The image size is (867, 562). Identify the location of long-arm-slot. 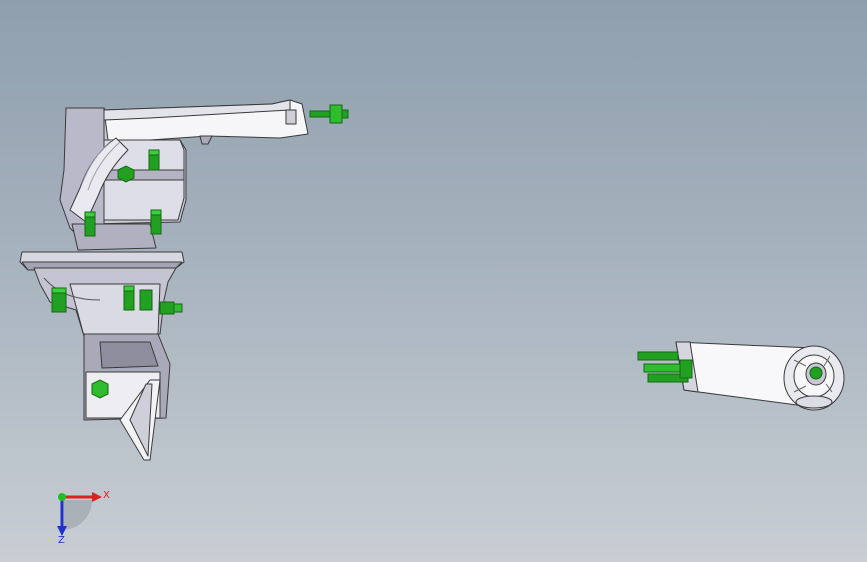
(291, 117).